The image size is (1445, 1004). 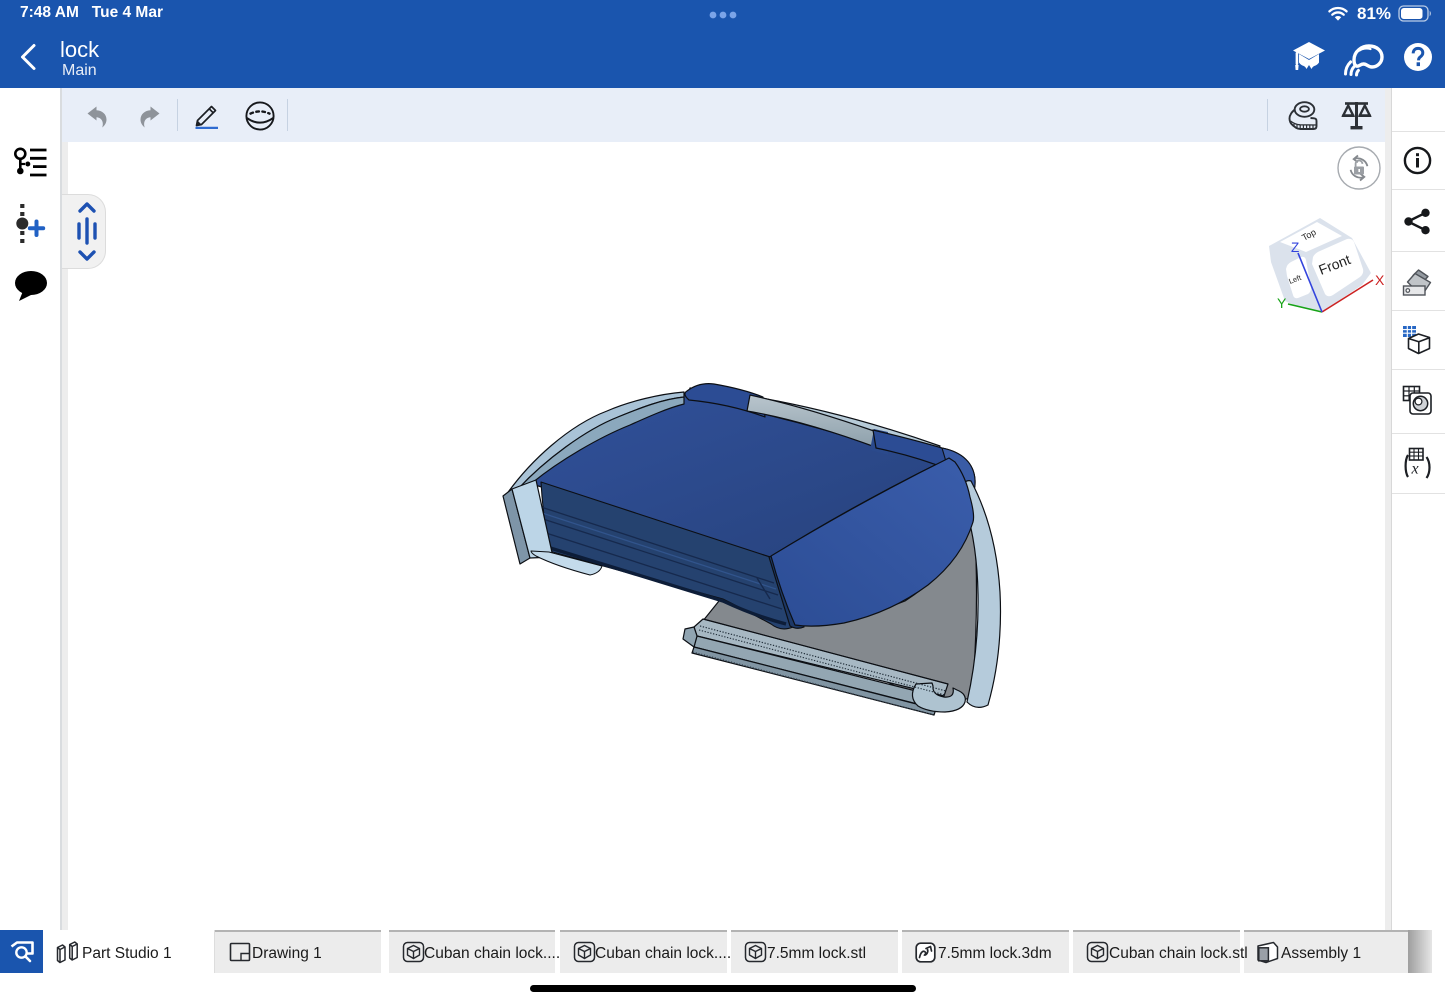 I want to click on svg-text: X, so click(x=1380, y=280).